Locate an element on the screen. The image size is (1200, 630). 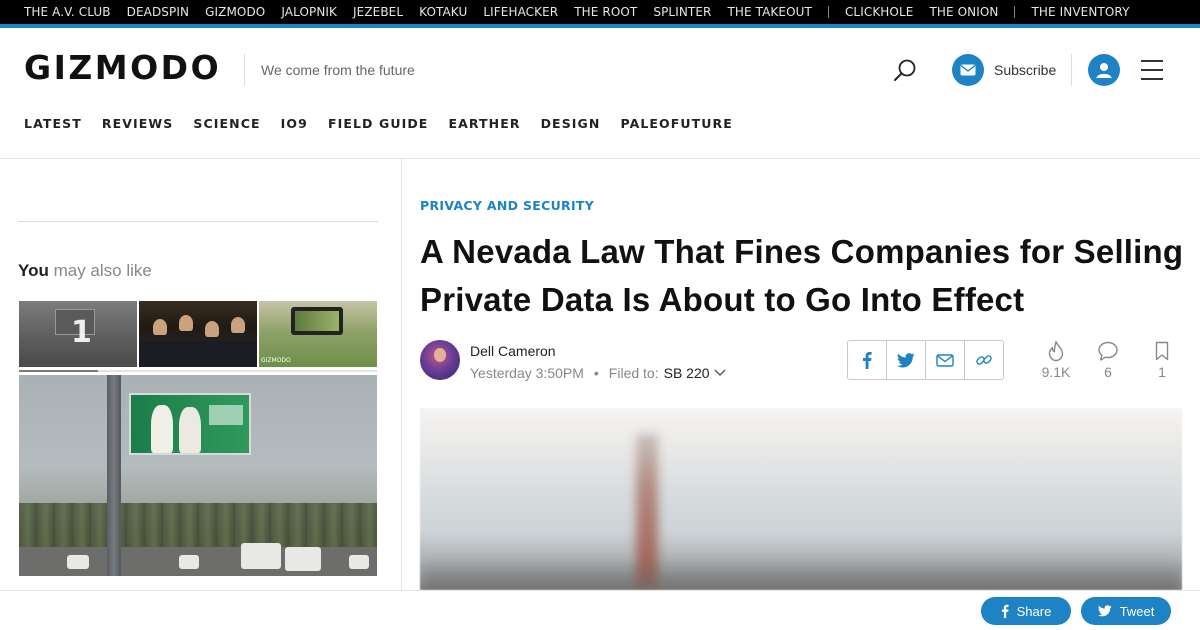
main-nav-item: PALEOFUTURE is located at coordinates (676, 123).